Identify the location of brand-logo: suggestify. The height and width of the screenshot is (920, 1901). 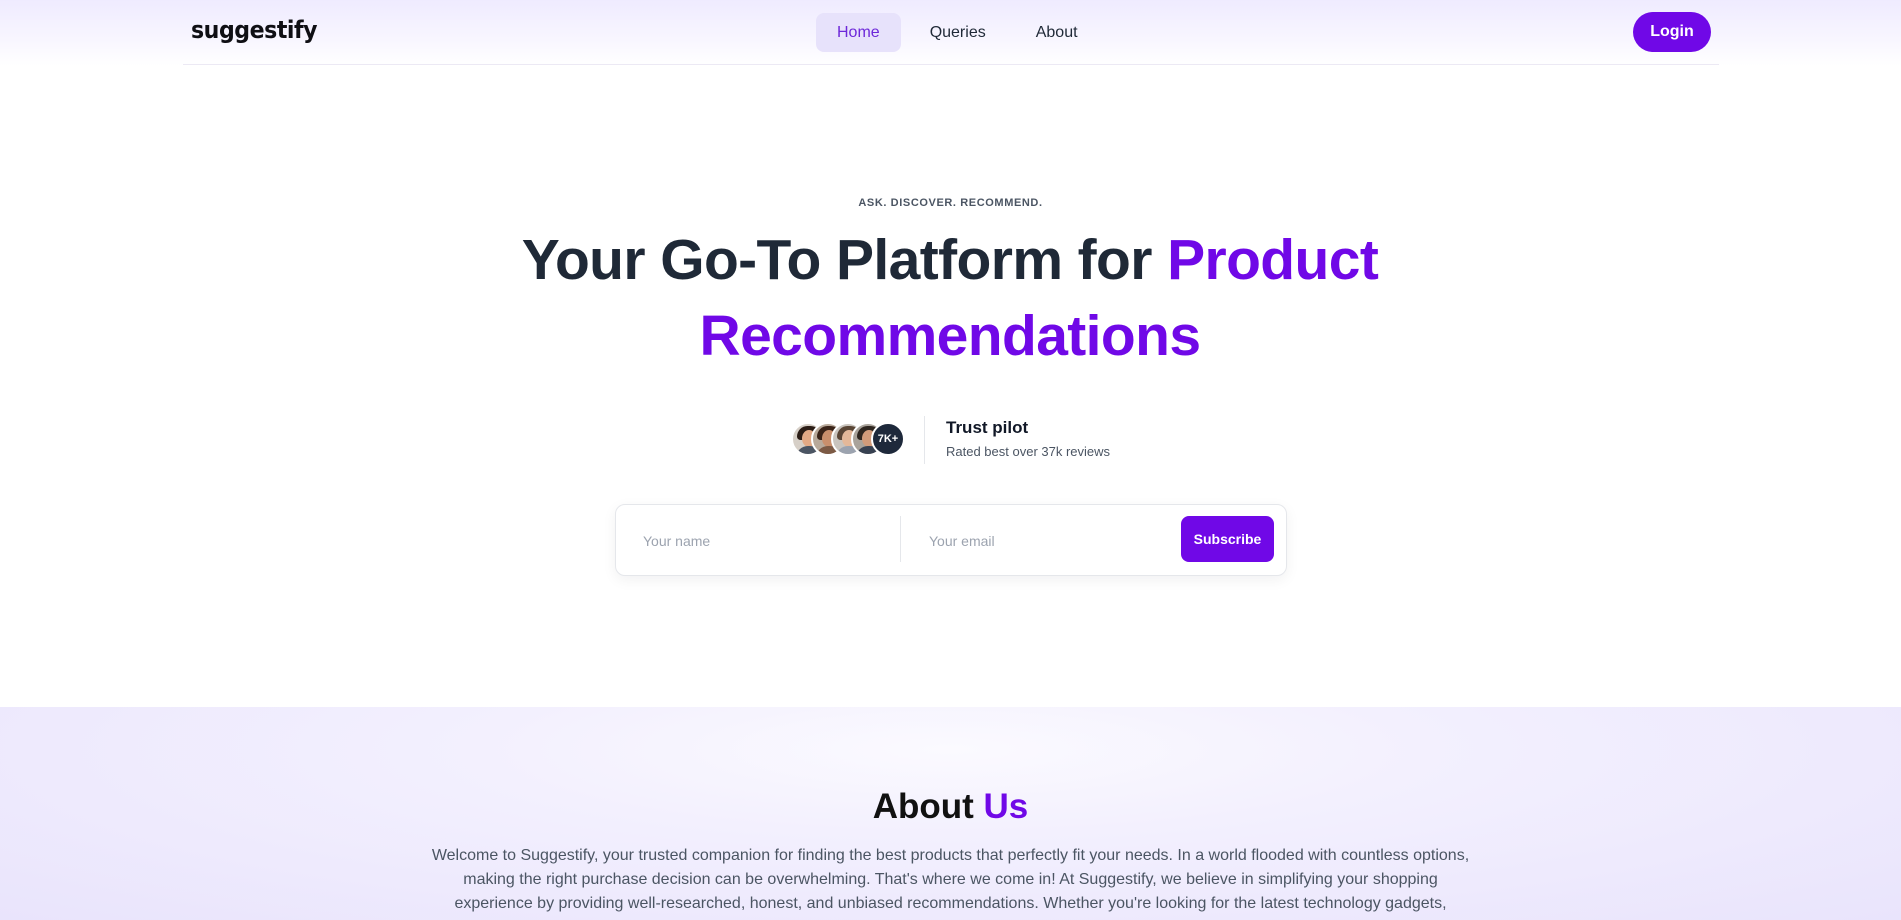
(254, 30).